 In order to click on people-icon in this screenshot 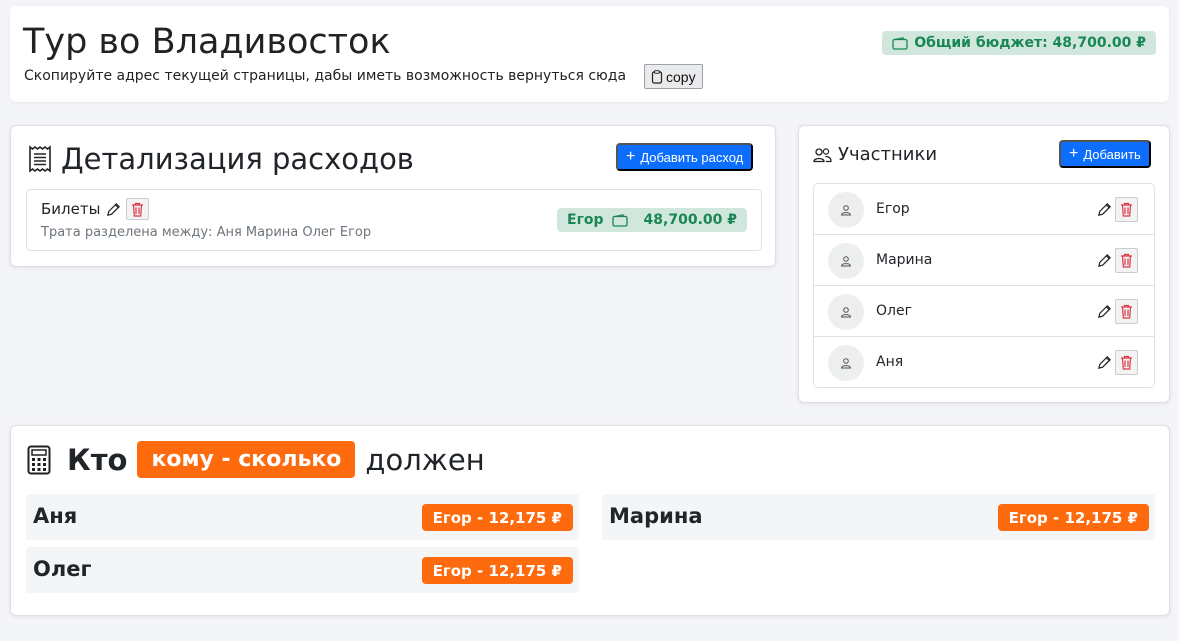, I will do `click(822, 154)`.